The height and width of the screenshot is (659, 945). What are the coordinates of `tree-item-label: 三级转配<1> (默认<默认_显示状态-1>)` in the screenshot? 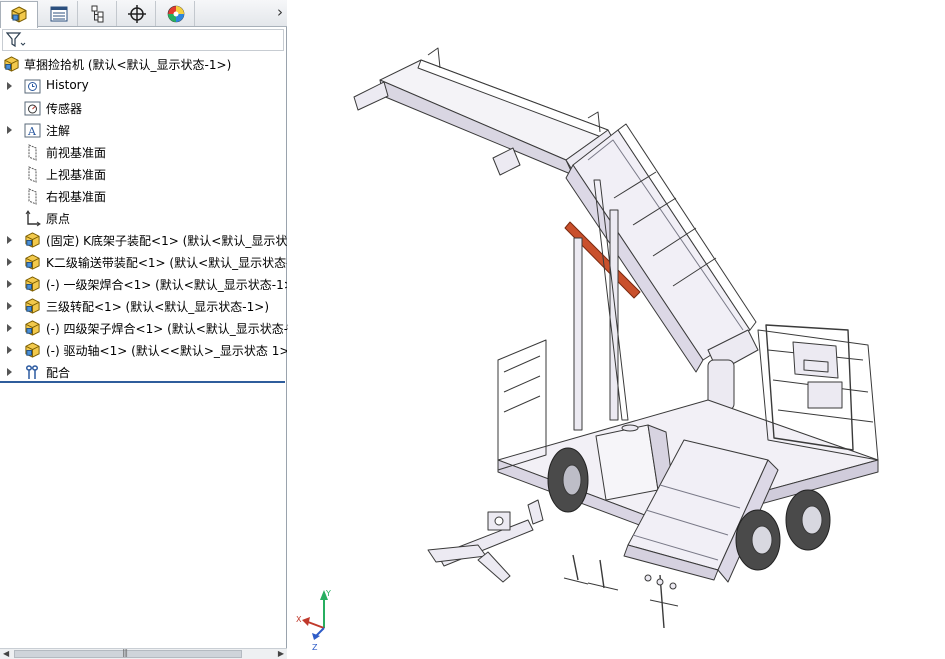 It's located at (157, 307).